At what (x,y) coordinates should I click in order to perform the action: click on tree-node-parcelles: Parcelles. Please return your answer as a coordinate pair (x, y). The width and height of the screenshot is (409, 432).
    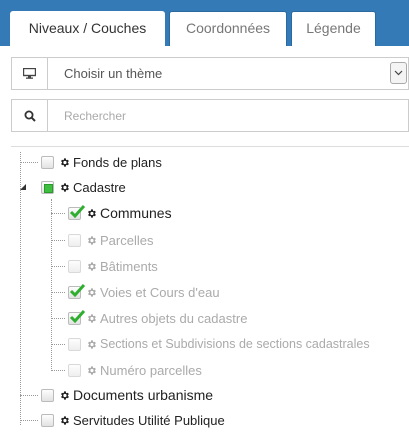
    Looking at the image, I should click on (110, 240).